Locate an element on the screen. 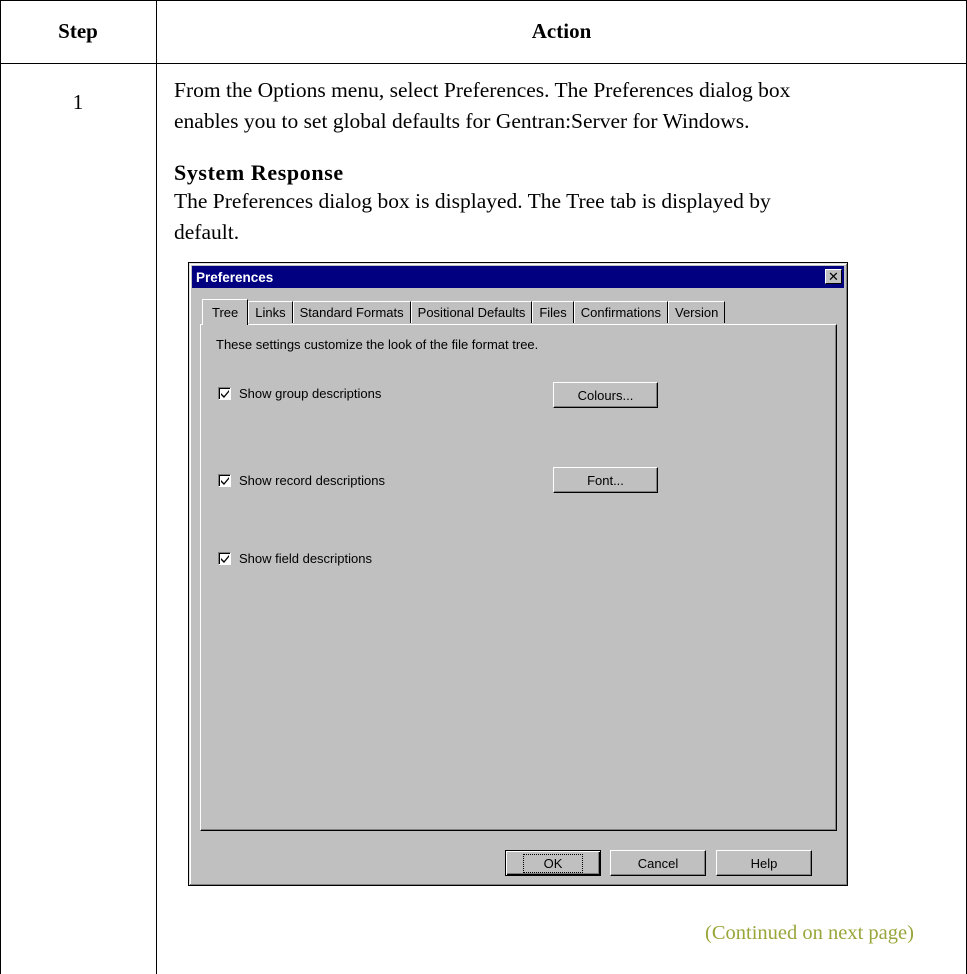 Image resolution: width=967 pixels, height=974 pixels. dialog-title: Preferences is located at coordinates (235, 277).